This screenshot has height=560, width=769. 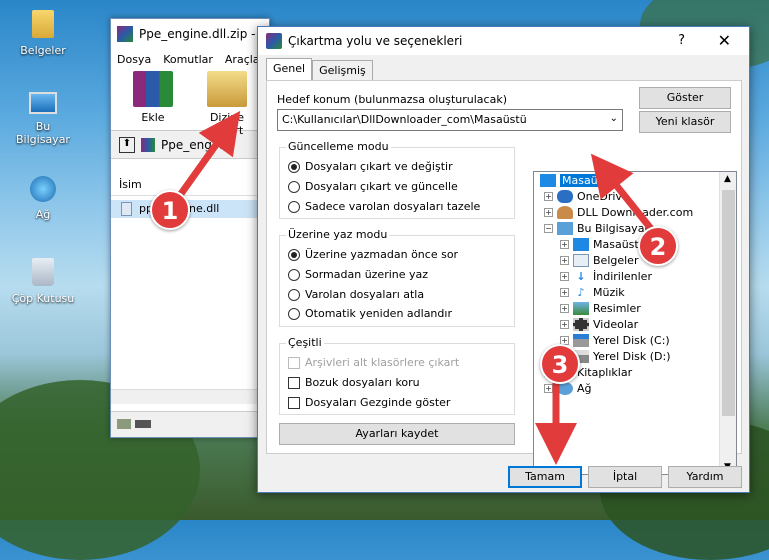 I want to click on dialog-tabs: Genel Gelişmiş, so click(x=319, y=69).